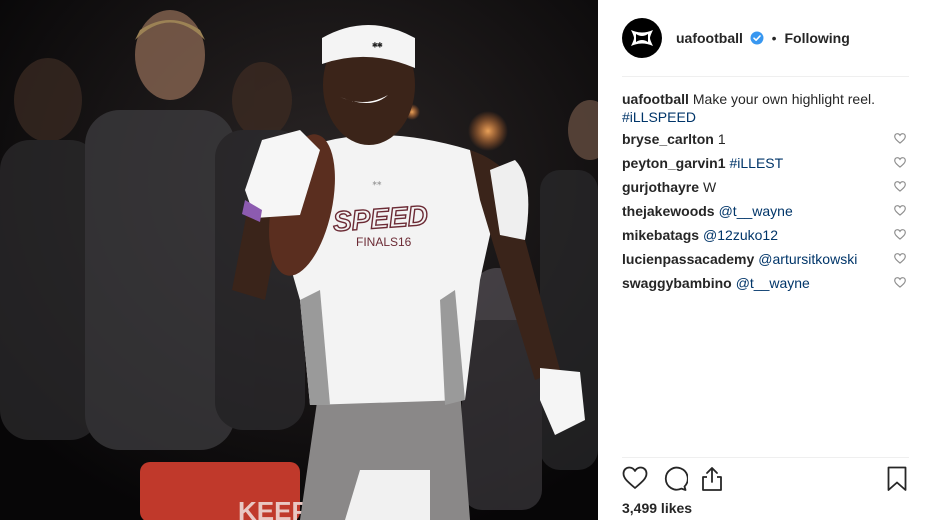 This screenshot has height=520, width=930. I want to click on action-bar, so click(766, 480).